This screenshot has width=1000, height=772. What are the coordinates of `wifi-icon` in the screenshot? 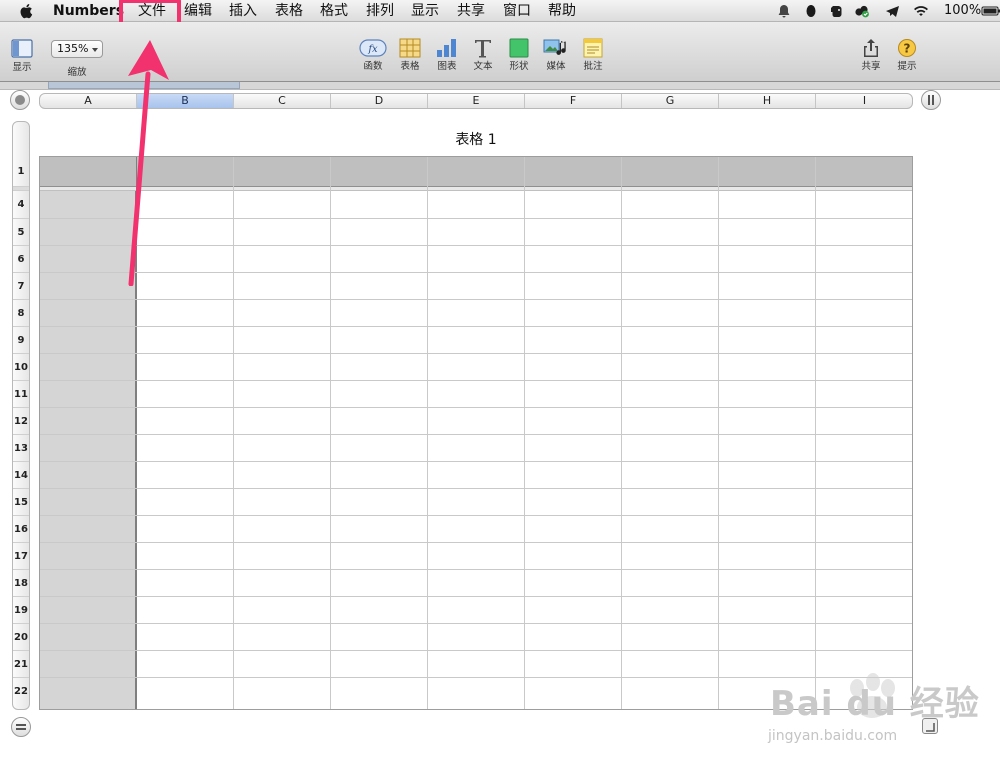 It's located at (921, 11).